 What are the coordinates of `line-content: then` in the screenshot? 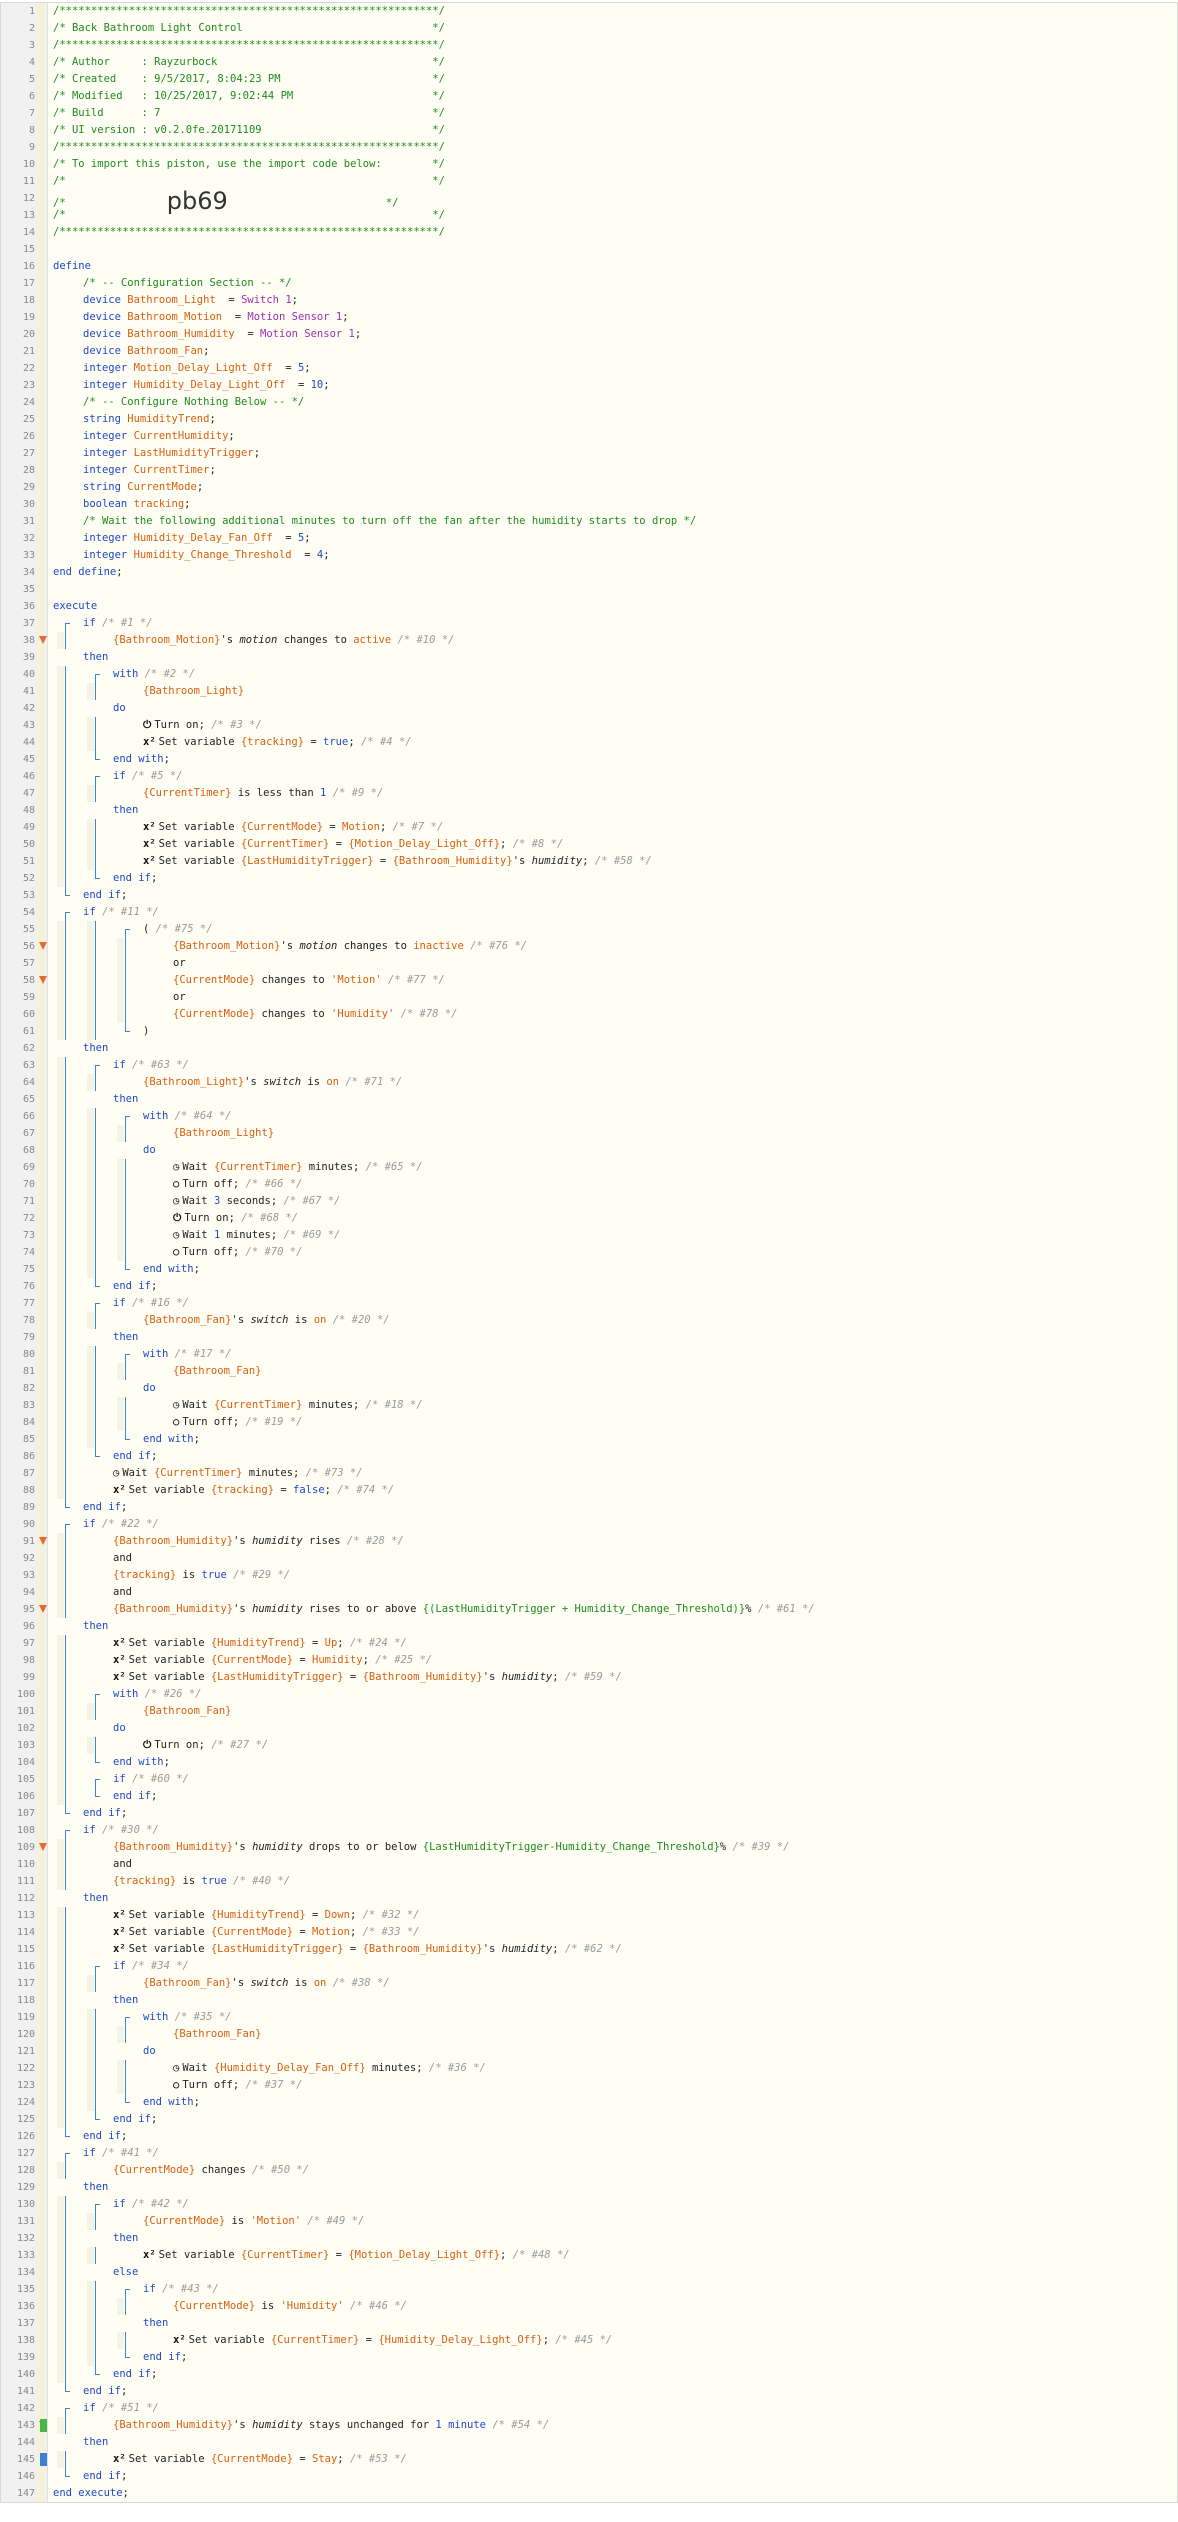 It's located at (125, 810).